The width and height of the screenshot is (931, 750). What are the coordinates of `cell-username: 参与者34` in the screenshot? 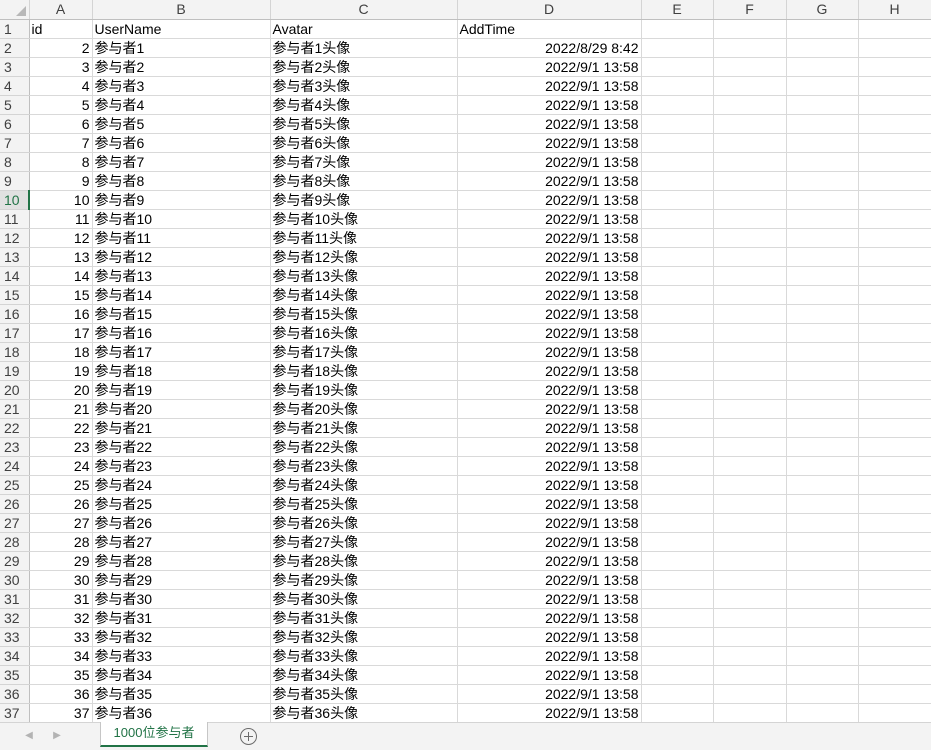 It's located at (181, 675).